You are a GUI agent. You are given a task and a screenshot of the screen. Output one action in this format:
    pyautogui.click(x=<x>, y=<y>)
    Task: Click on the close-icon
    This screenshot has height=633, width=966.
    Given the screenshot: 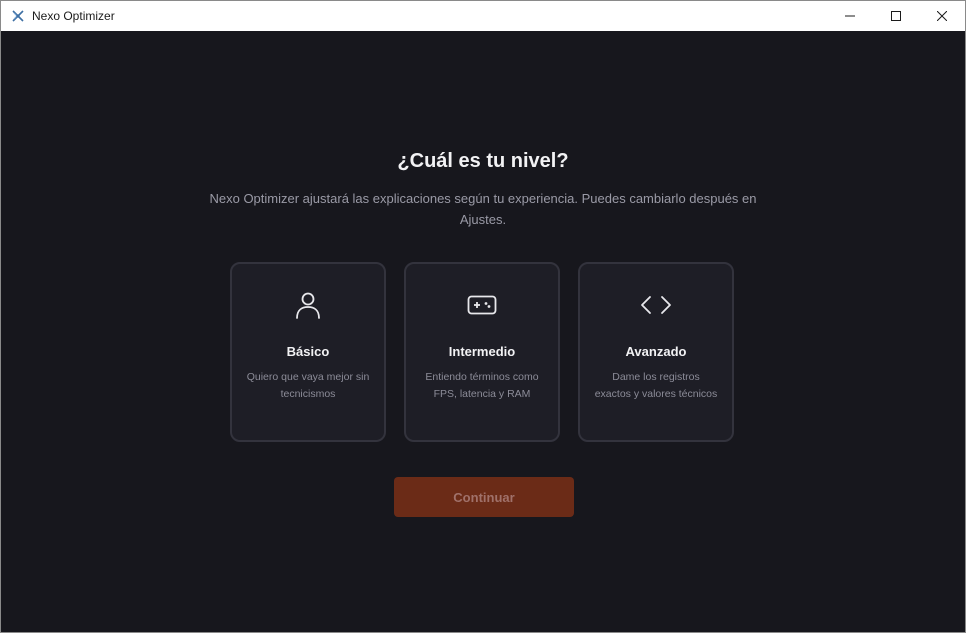 What is the action you would take?
    pyautogui.click(x=942, y=16)
    